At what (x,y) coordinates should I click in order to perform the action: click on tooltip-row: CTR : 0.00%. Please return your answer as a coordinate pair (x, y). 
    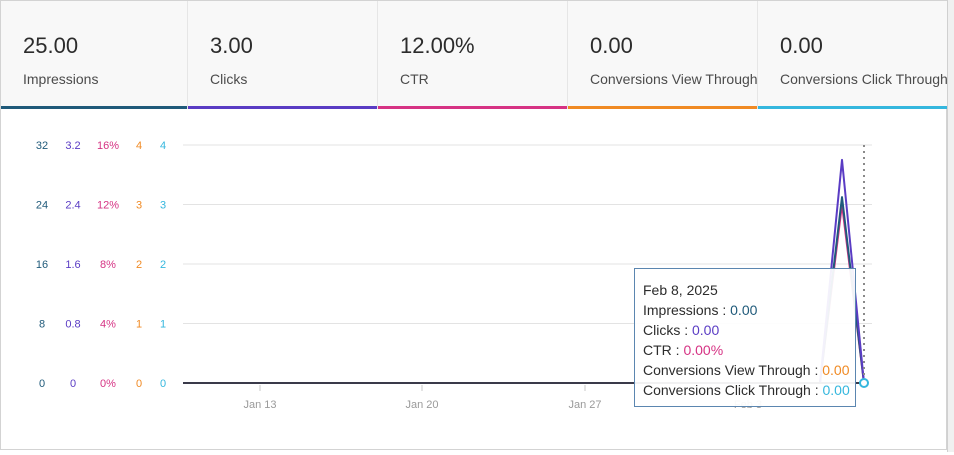
    Looking at the image, I should click on (749, 350).